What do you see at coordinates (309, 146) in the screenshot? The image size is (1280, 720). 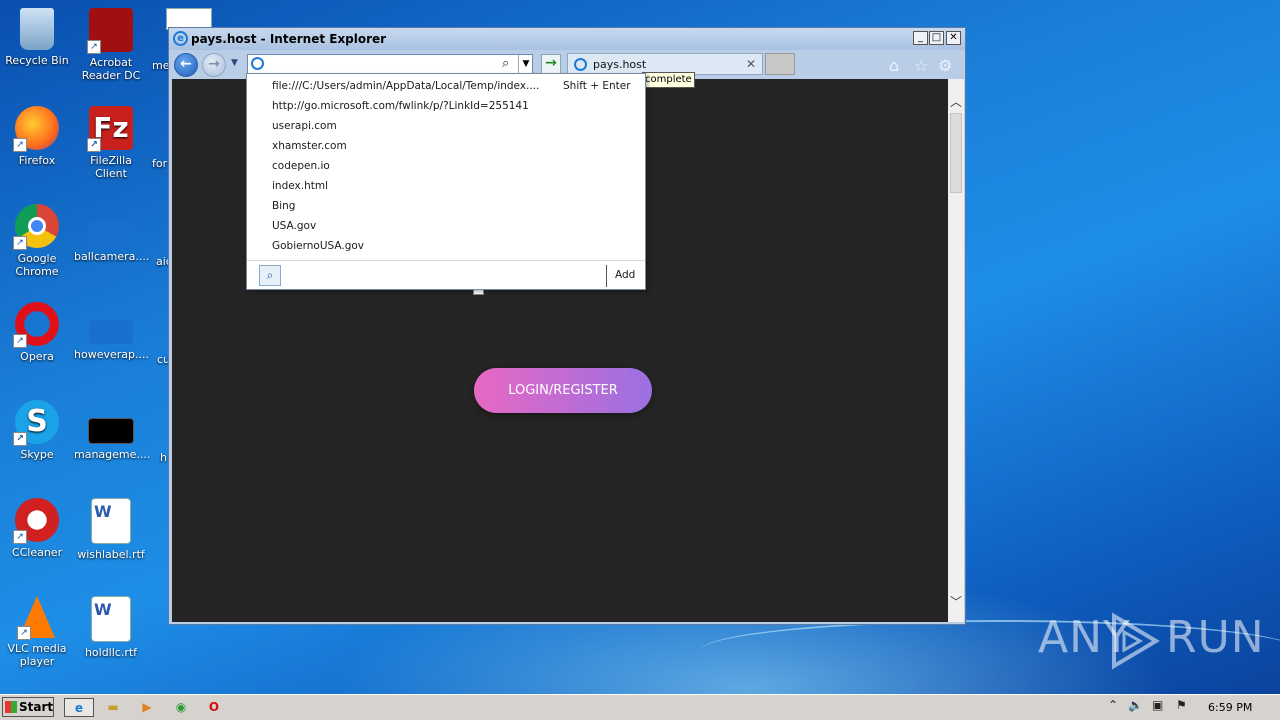 I see `autocomplete-item: xhamster.com` at bounding box center [309, 146].